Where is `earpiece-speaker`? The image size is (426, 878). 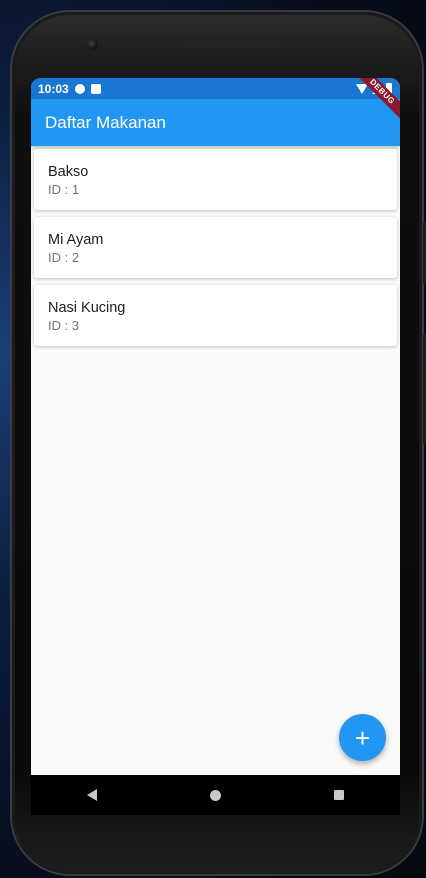
earpiece-speaker is located at coordinates (232, 44).